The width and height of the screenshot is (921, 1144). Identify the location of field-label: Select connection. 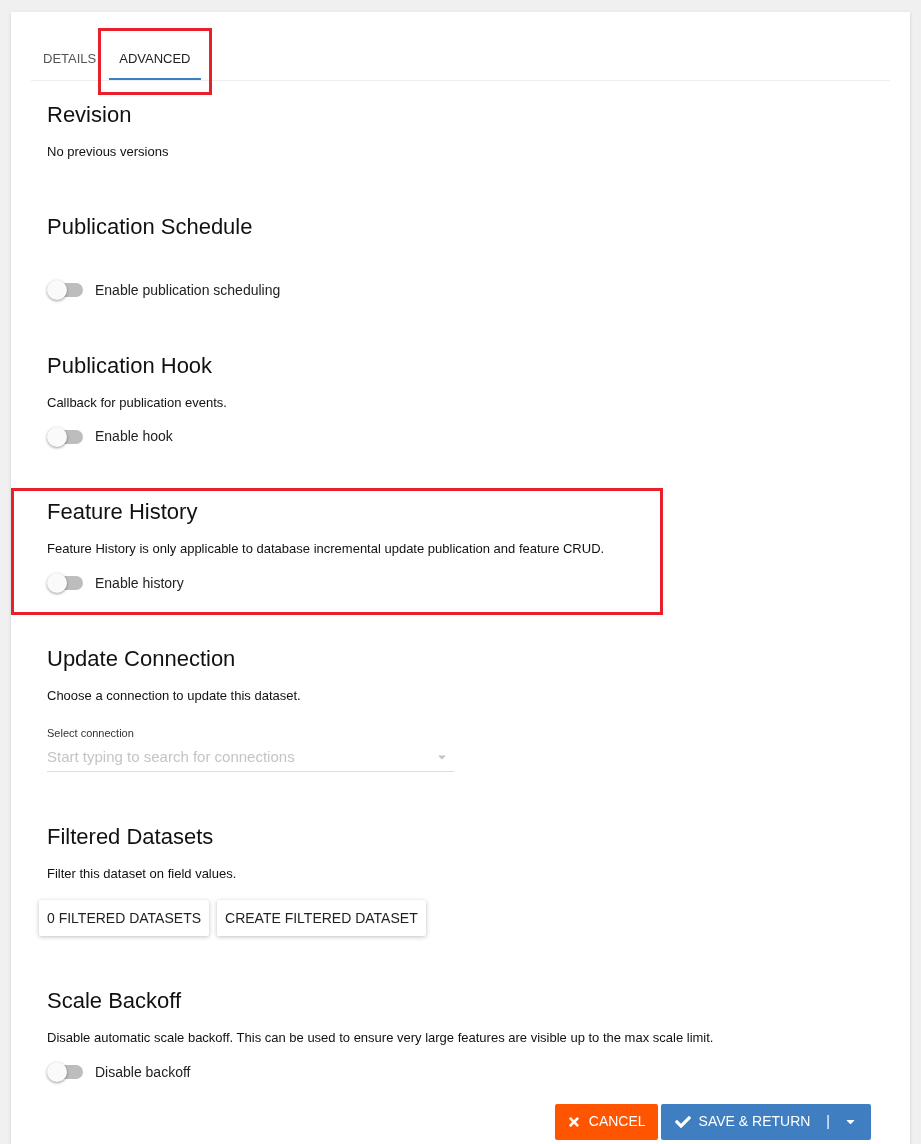
(91, 733).